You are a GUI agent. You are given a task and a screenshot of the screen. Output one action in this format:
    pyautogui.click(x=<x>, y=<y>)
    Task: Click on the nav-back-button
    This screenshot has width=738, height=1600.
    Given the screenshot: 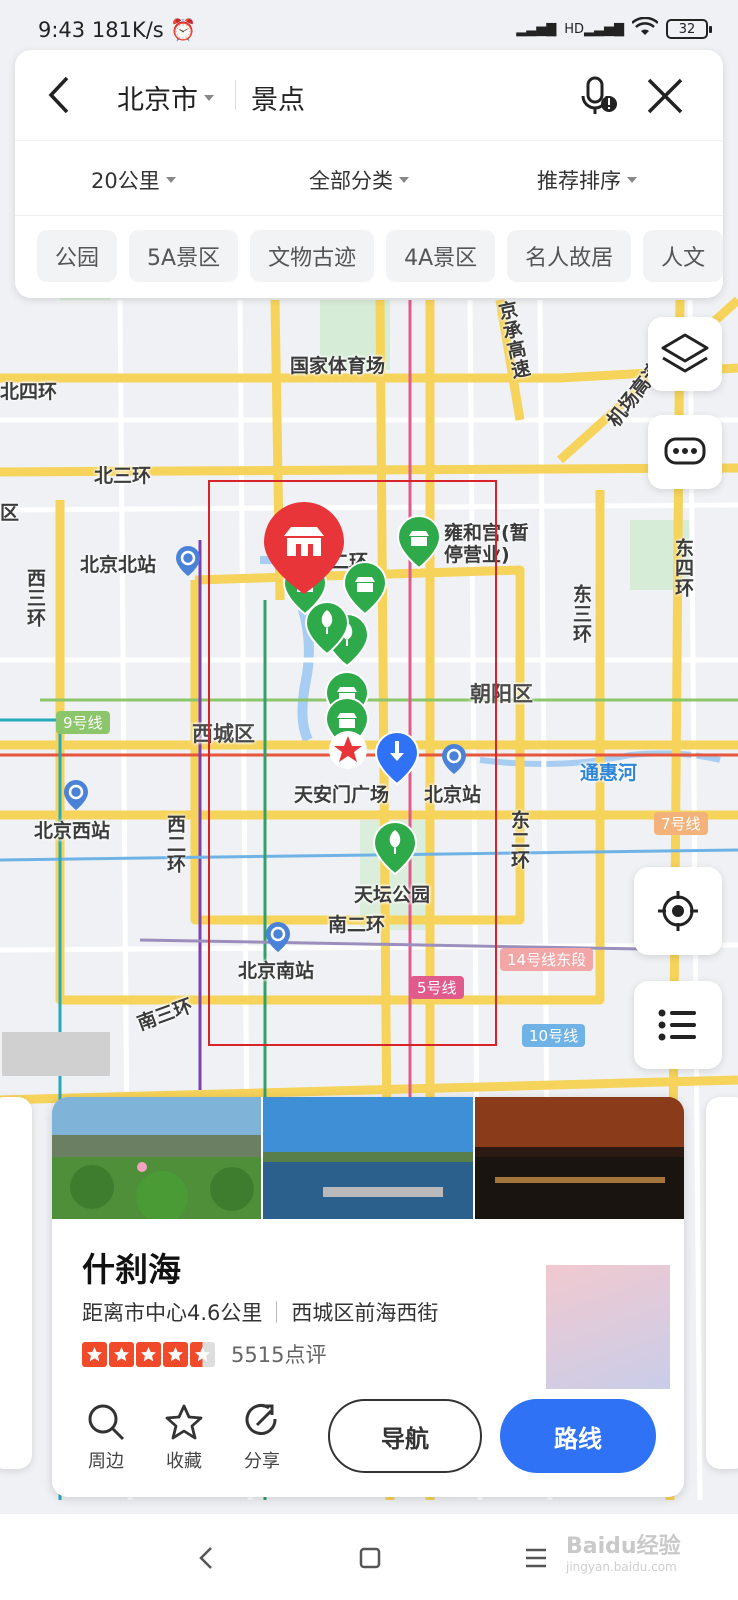 What is the action you would take?
    pyautogui.click(x=206, y=1558)
    